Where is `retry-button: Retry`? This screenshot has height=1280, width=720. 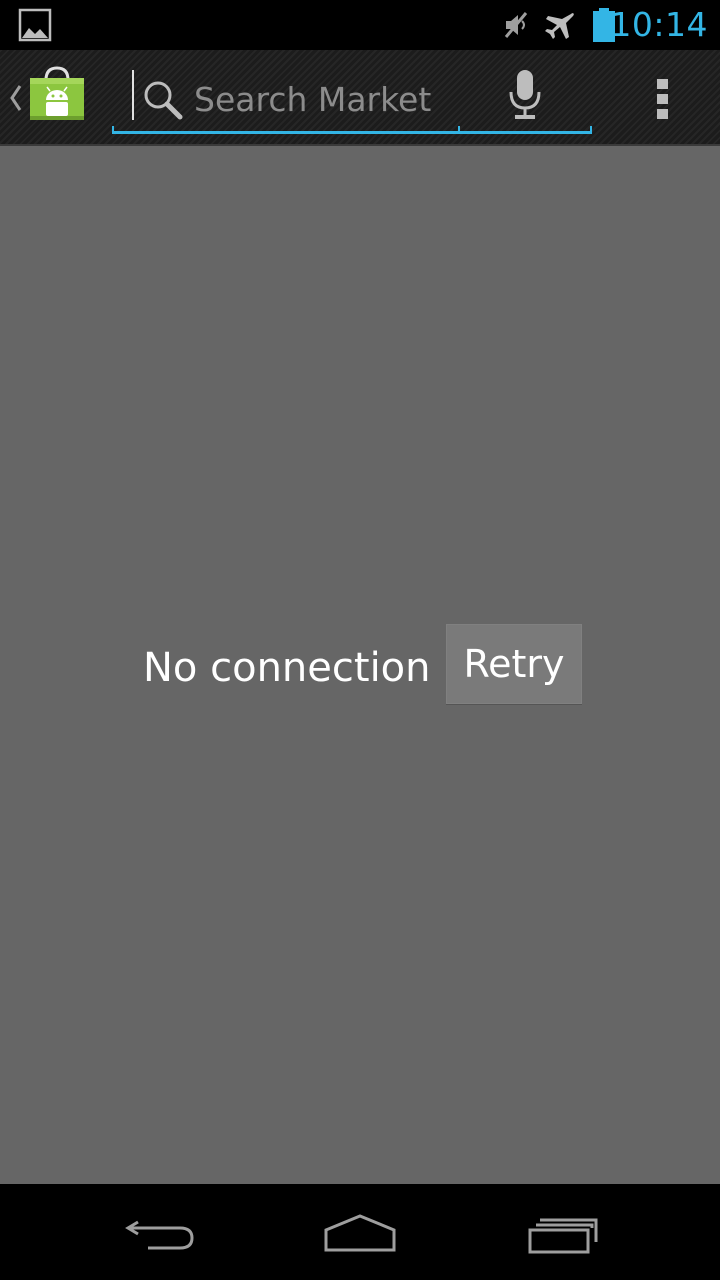 retry-button: Retry is located at coordinates (514, 664).